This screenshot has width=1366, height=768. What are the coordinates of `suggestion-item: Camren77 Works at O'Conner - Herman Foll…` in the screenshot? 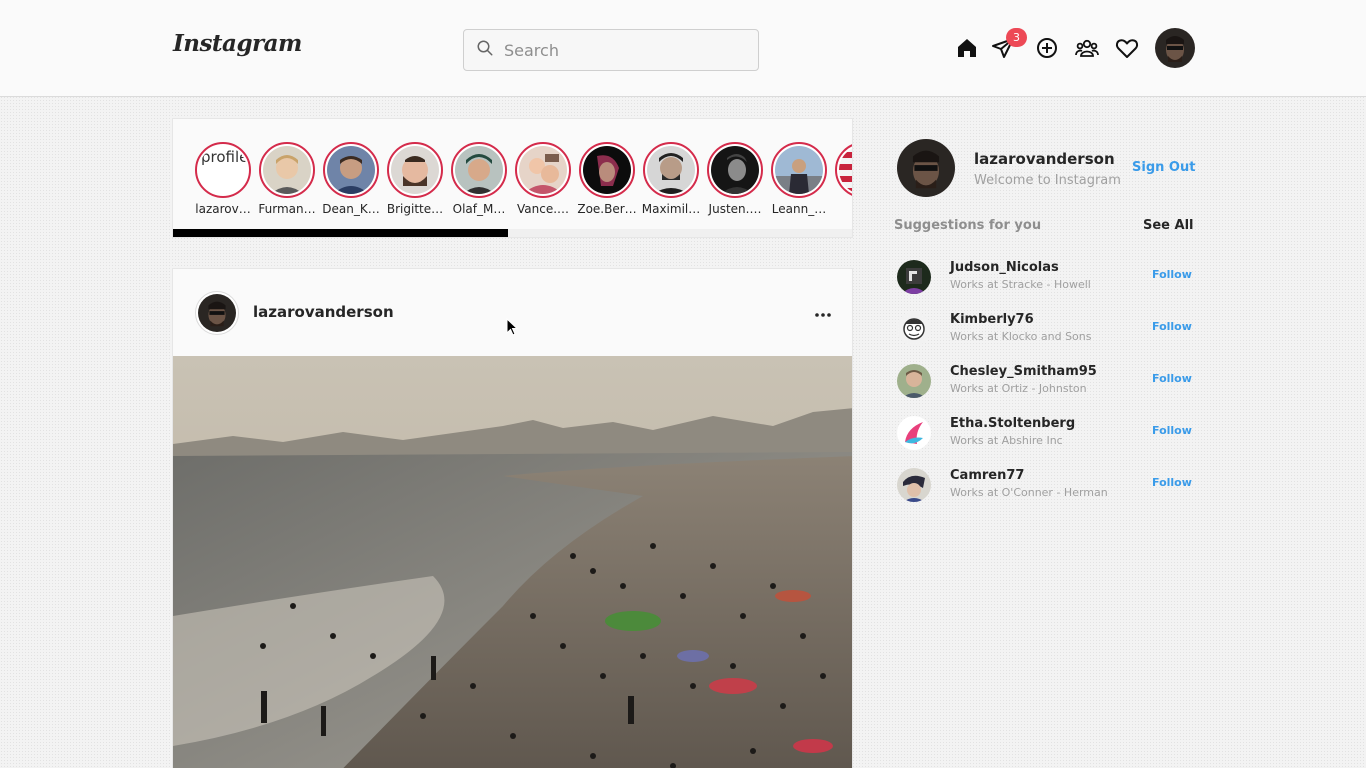 It's located at (1044, 490).